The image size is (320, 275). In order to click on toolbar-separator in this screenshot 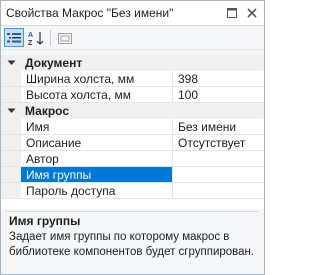, I will do `click(50, 37)`.